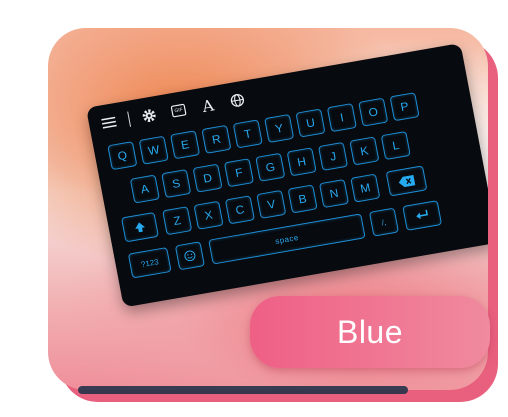 This screenshot has width=508, height=417. I want to click on key-c: C, so click(239, 210).